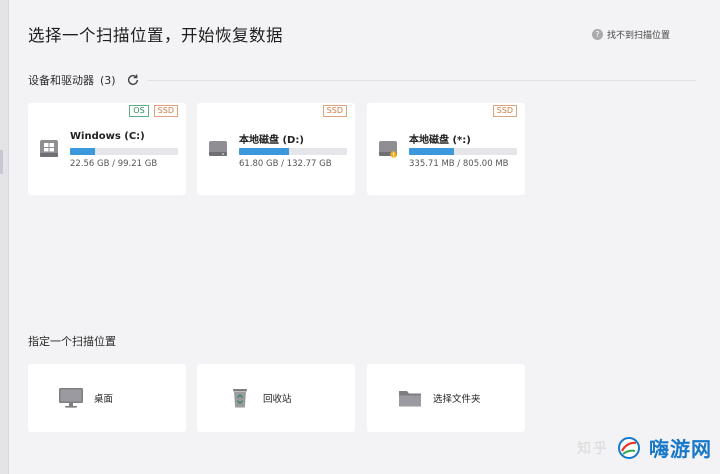  What do you see at coordinates (155, 35) in the screenshot?
I see `page-title: 选择一个扫描位置，开始恢复数据` at bounding box center [155, 35].